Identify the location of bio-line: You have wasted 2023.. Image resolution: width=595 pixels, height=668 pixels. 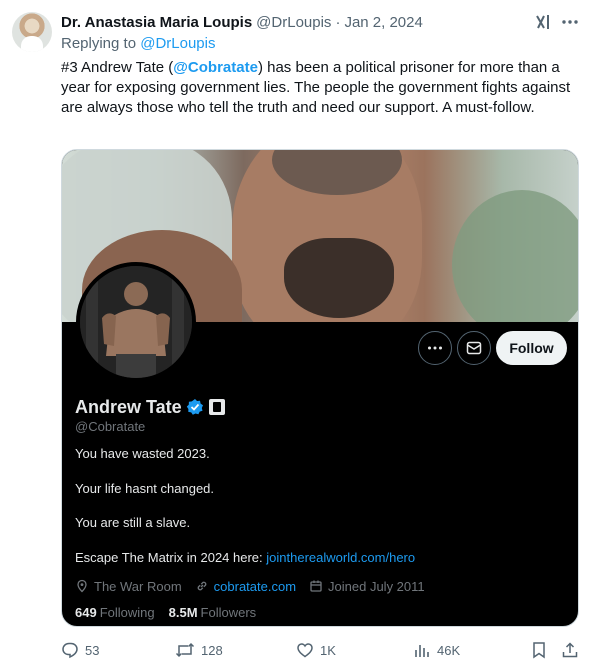
(142, 453).